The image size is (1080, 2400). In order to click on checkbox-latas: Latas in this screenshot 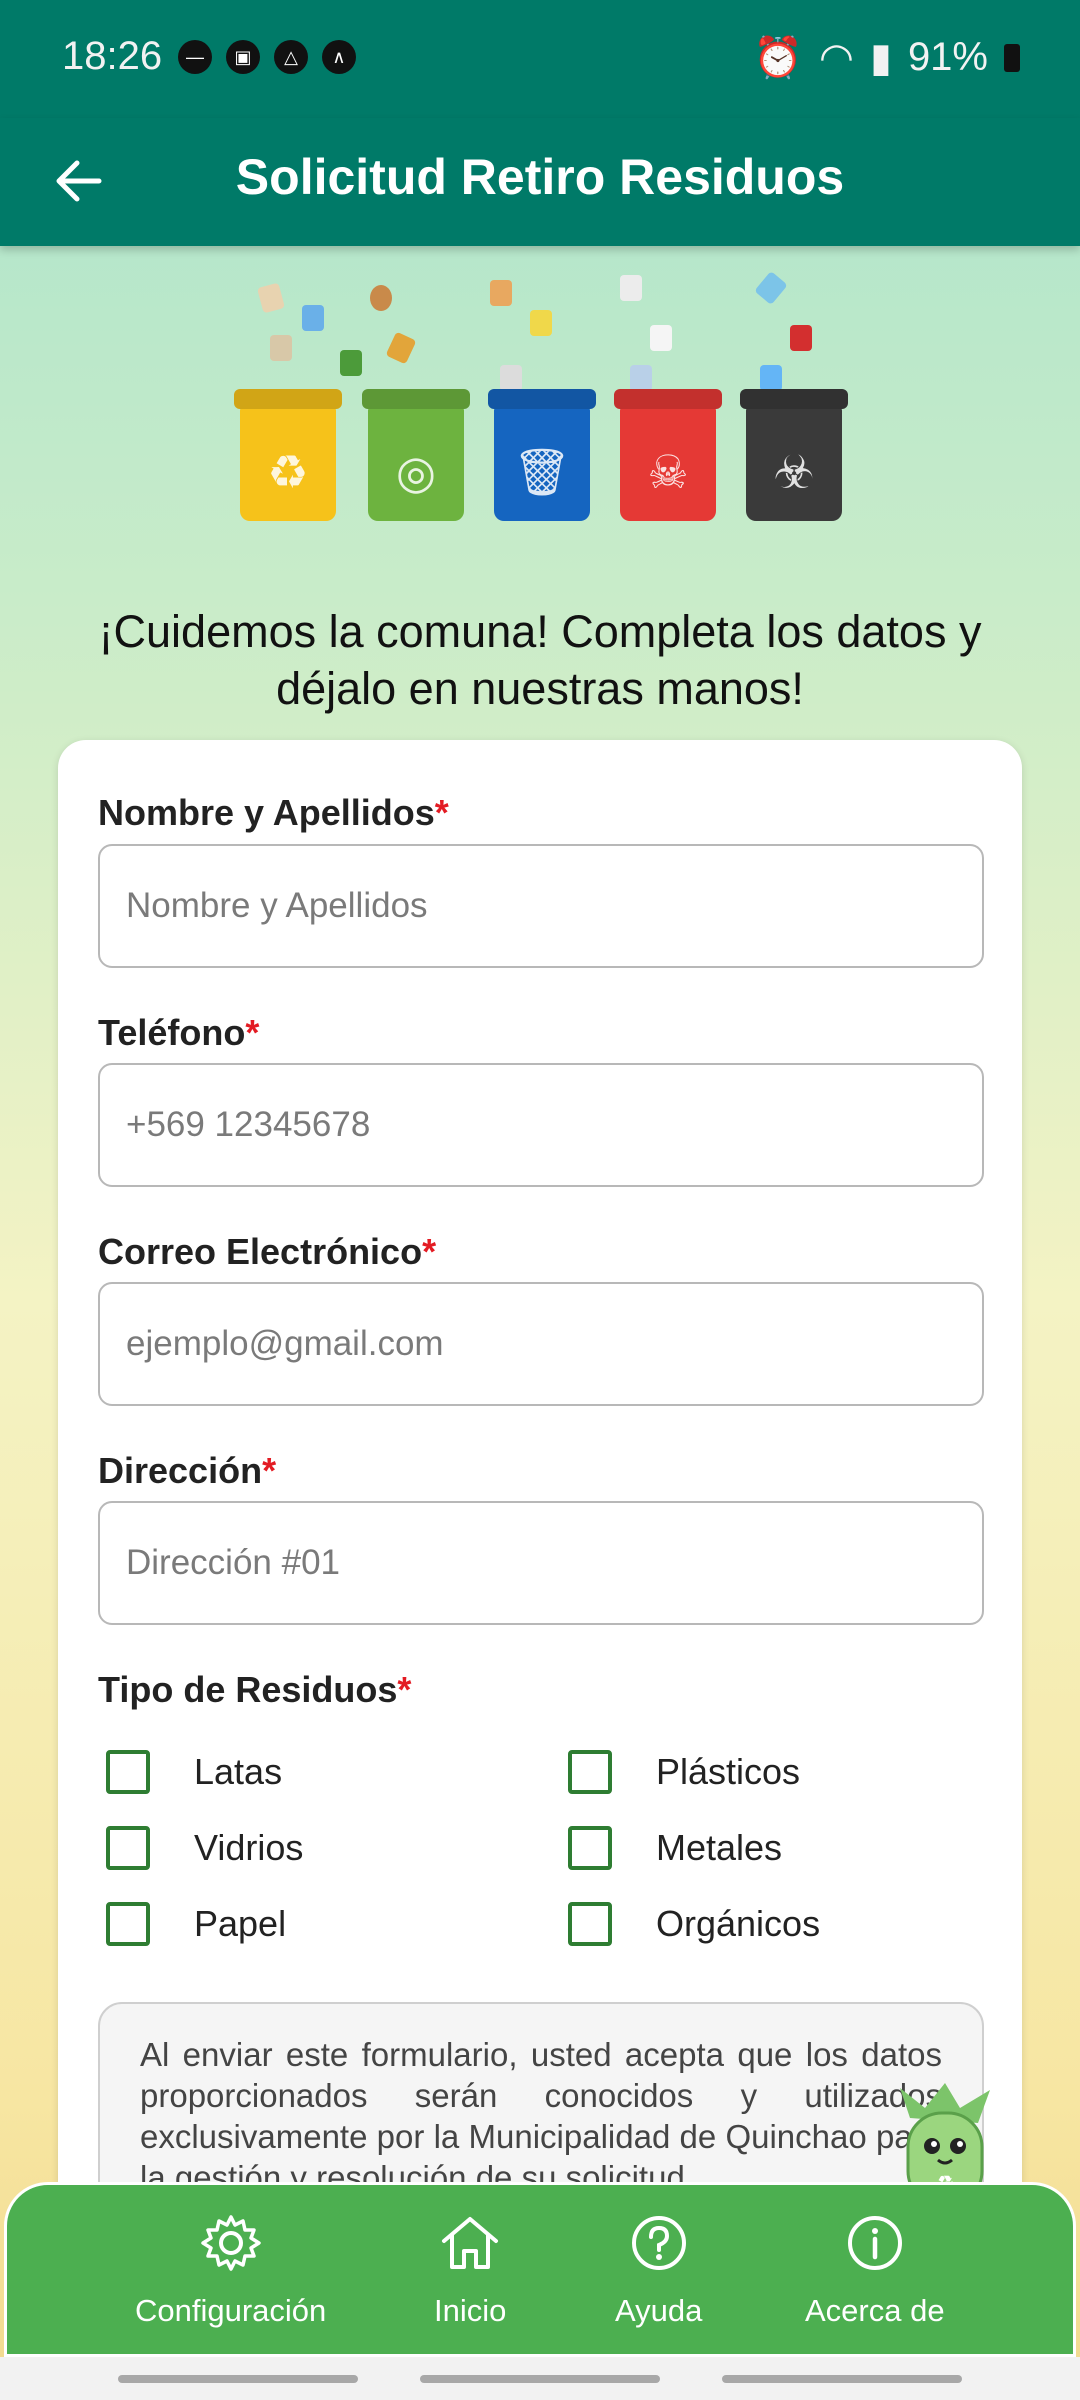, I will do `click(194, 1772)`.